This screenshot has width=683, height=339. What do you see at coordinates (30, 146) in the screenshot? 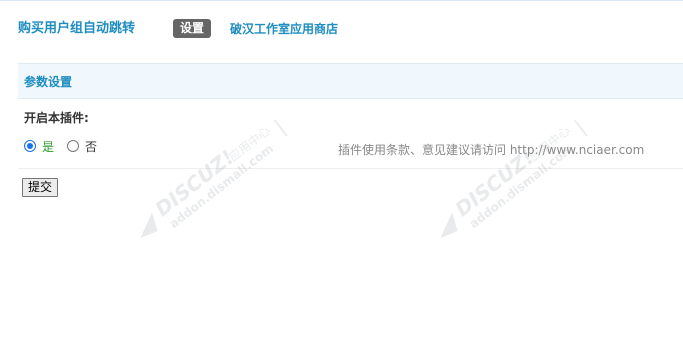
I see `radio-button-yes` at bounding box center [30, 146].